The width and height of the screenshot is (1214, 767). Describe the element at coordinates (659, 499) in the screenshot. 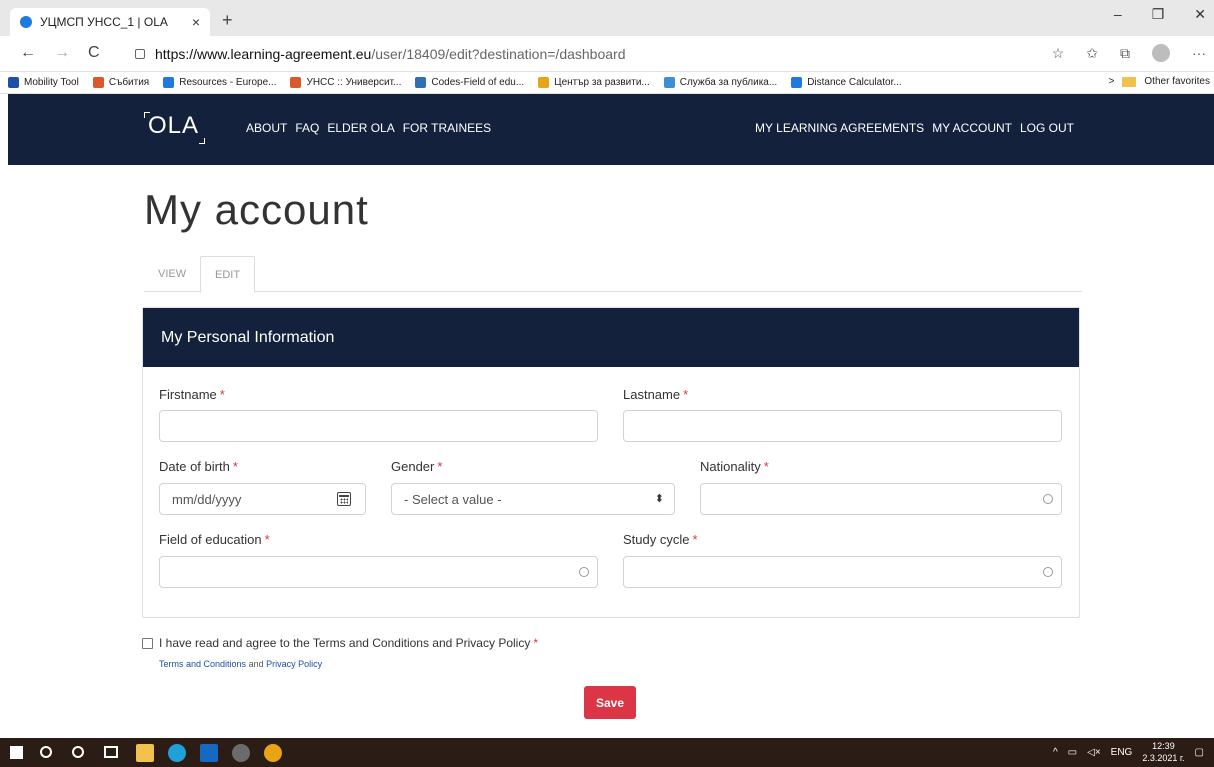

I see `select-arrows-icon: ⬍` at that location.